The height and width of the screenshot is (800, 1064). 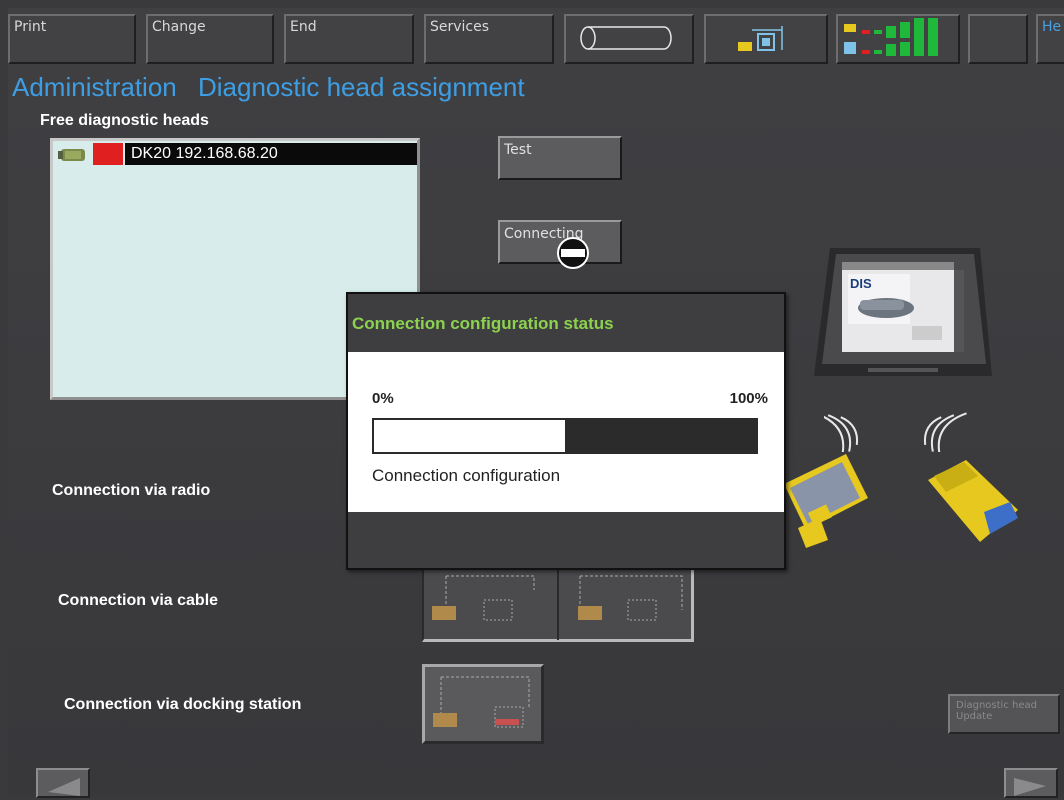 What do you see at coordinates (64, 787) in the screenshot?
I see `left-arrow-icon` at bounding box center [64, 787].